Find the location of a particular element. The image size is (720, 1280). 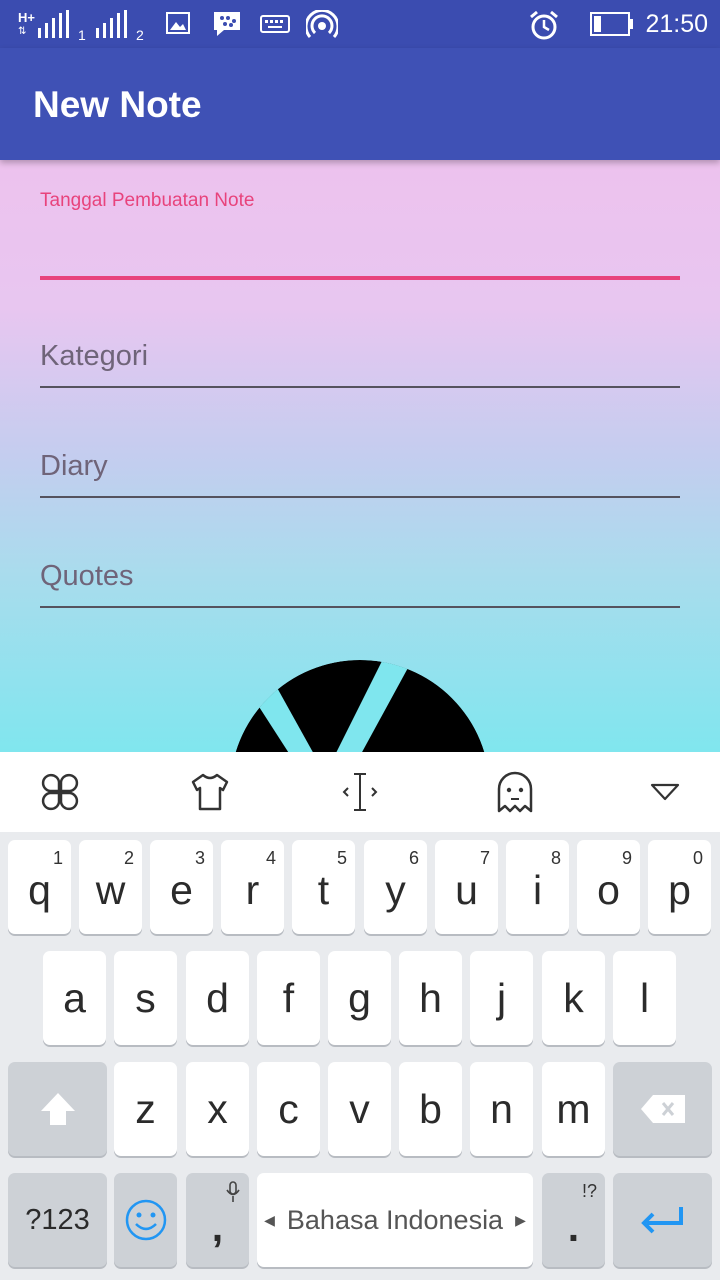

key-o: 9o is located at coordinates (608, 887).